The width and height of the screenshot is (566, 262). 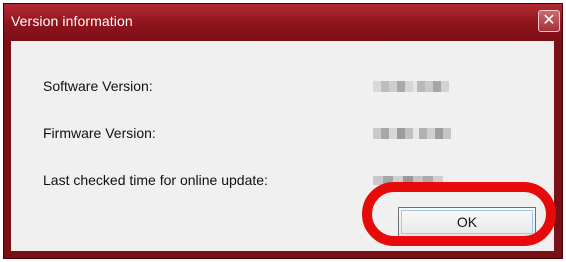 What do you see at coordinates (411, 86) in the screenshot?
I see `software-version-value-redacted` at bounding box center [411, 86].